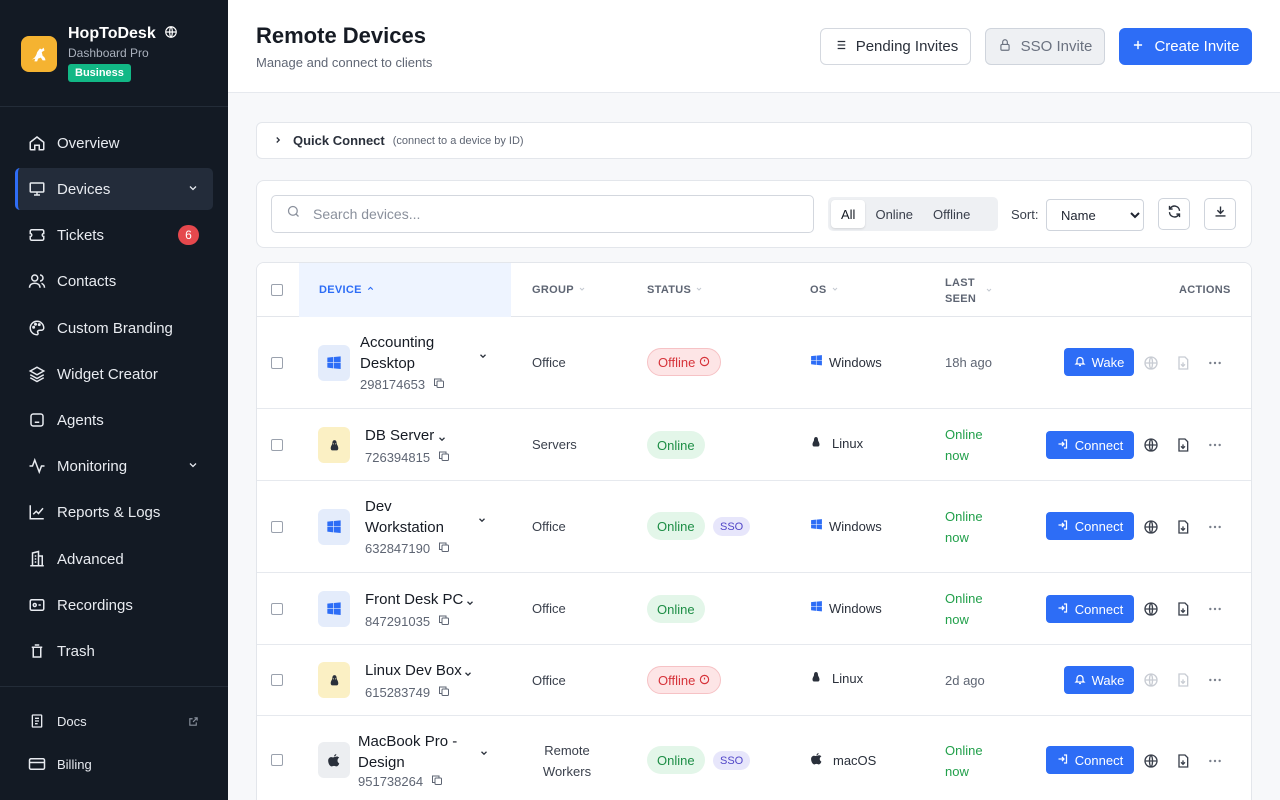 This screenshot has width=1280, height=800. Describe the element at coordinates (824, 290) in the screenshot. I see `column-os: OS` at that location.